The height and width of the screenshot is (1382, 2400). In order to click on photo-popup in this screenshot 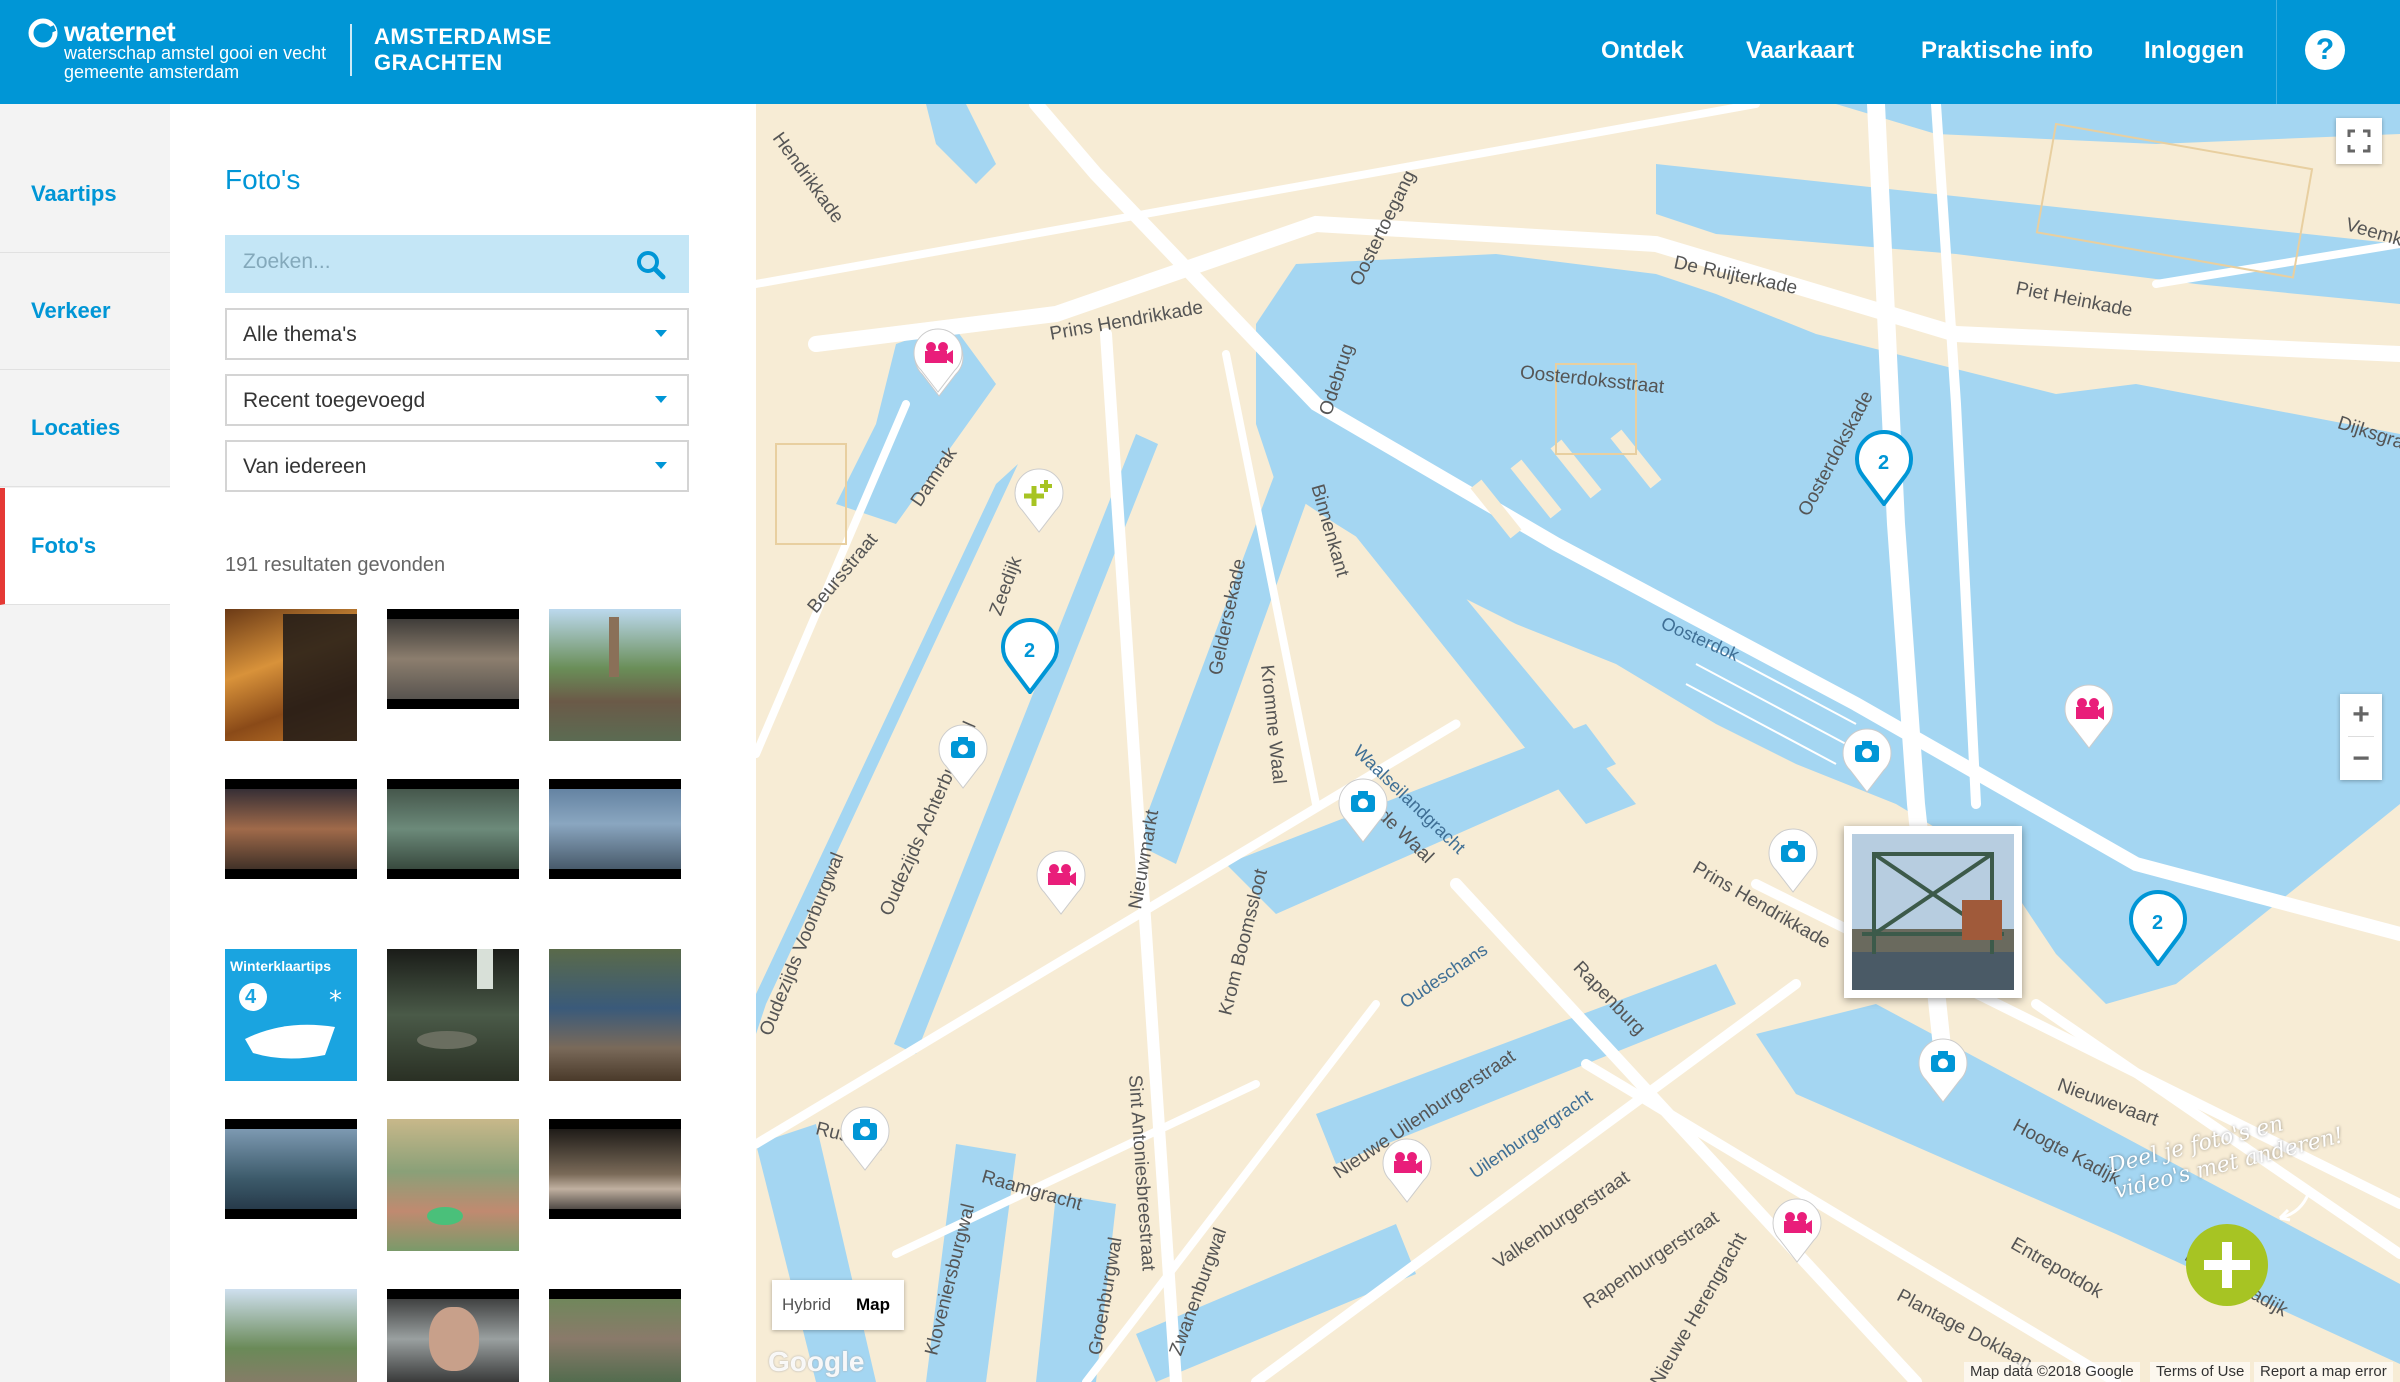, I will do `click(1933, 912)`.